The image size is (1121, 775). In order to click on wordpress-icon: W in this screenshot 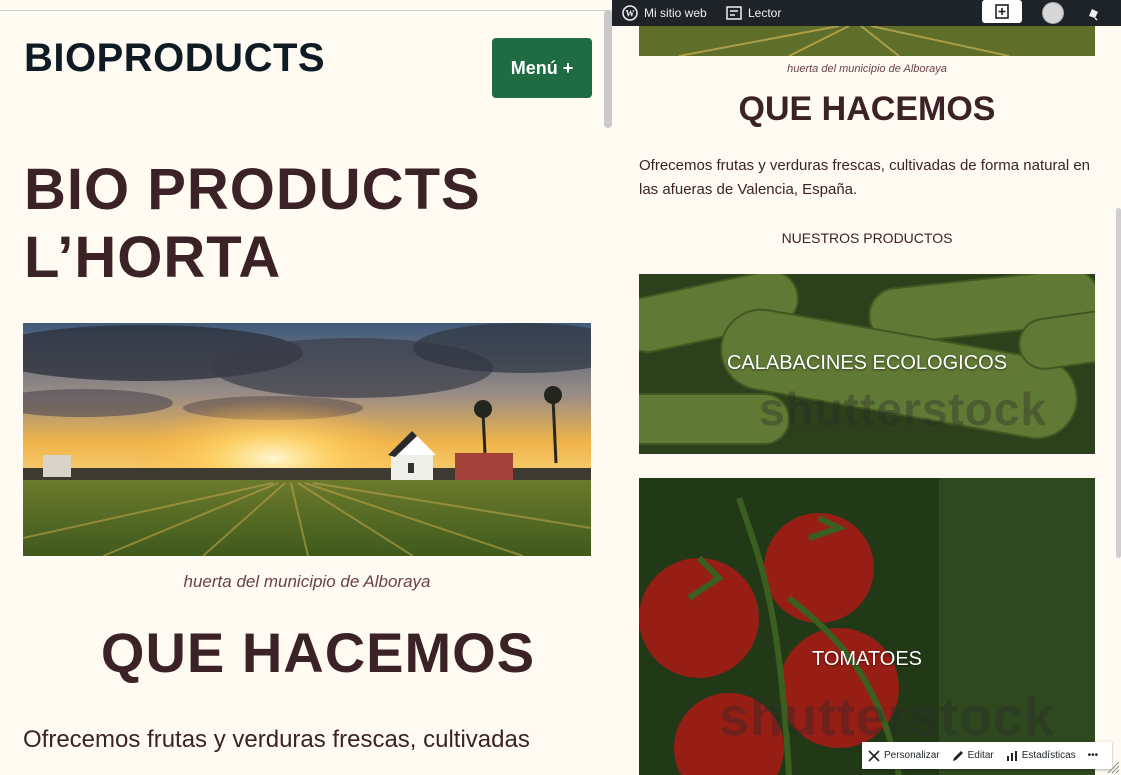, I will do `click(630, 13)`.